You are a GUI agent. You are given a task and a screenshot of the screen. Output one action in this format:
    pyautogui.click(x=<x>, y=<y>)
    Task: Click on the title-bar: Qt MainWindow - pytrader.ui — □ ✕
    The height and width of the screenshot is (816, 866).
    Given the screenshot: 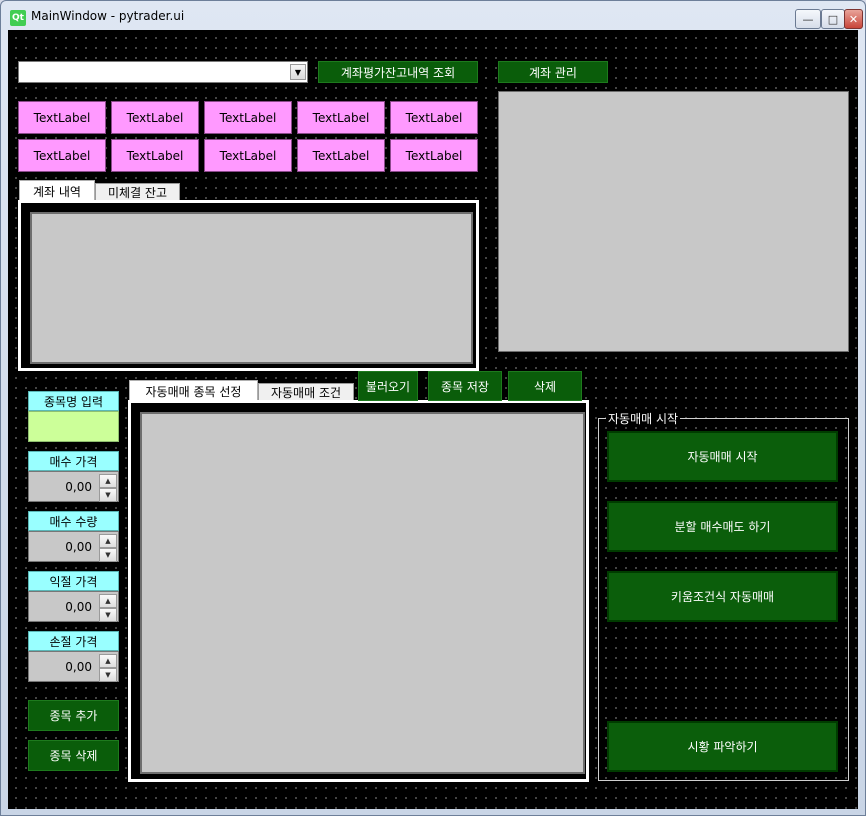 What is the action you would take?
    pyautogui.click(x=433, y=16)
    